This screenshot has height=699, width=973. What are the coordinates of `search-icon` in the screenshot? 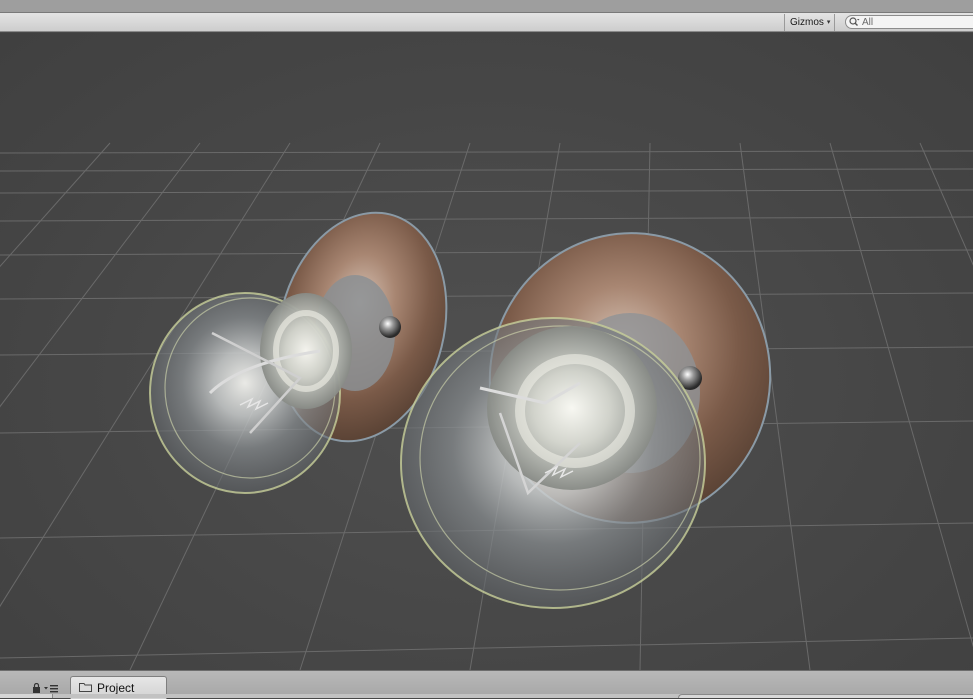 It's located at (854, 22).